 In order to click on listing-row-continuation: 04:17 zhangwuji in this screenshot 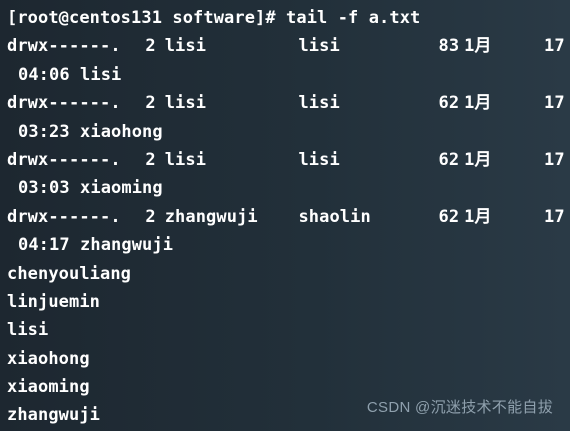, I will do `click(285, 245)`.